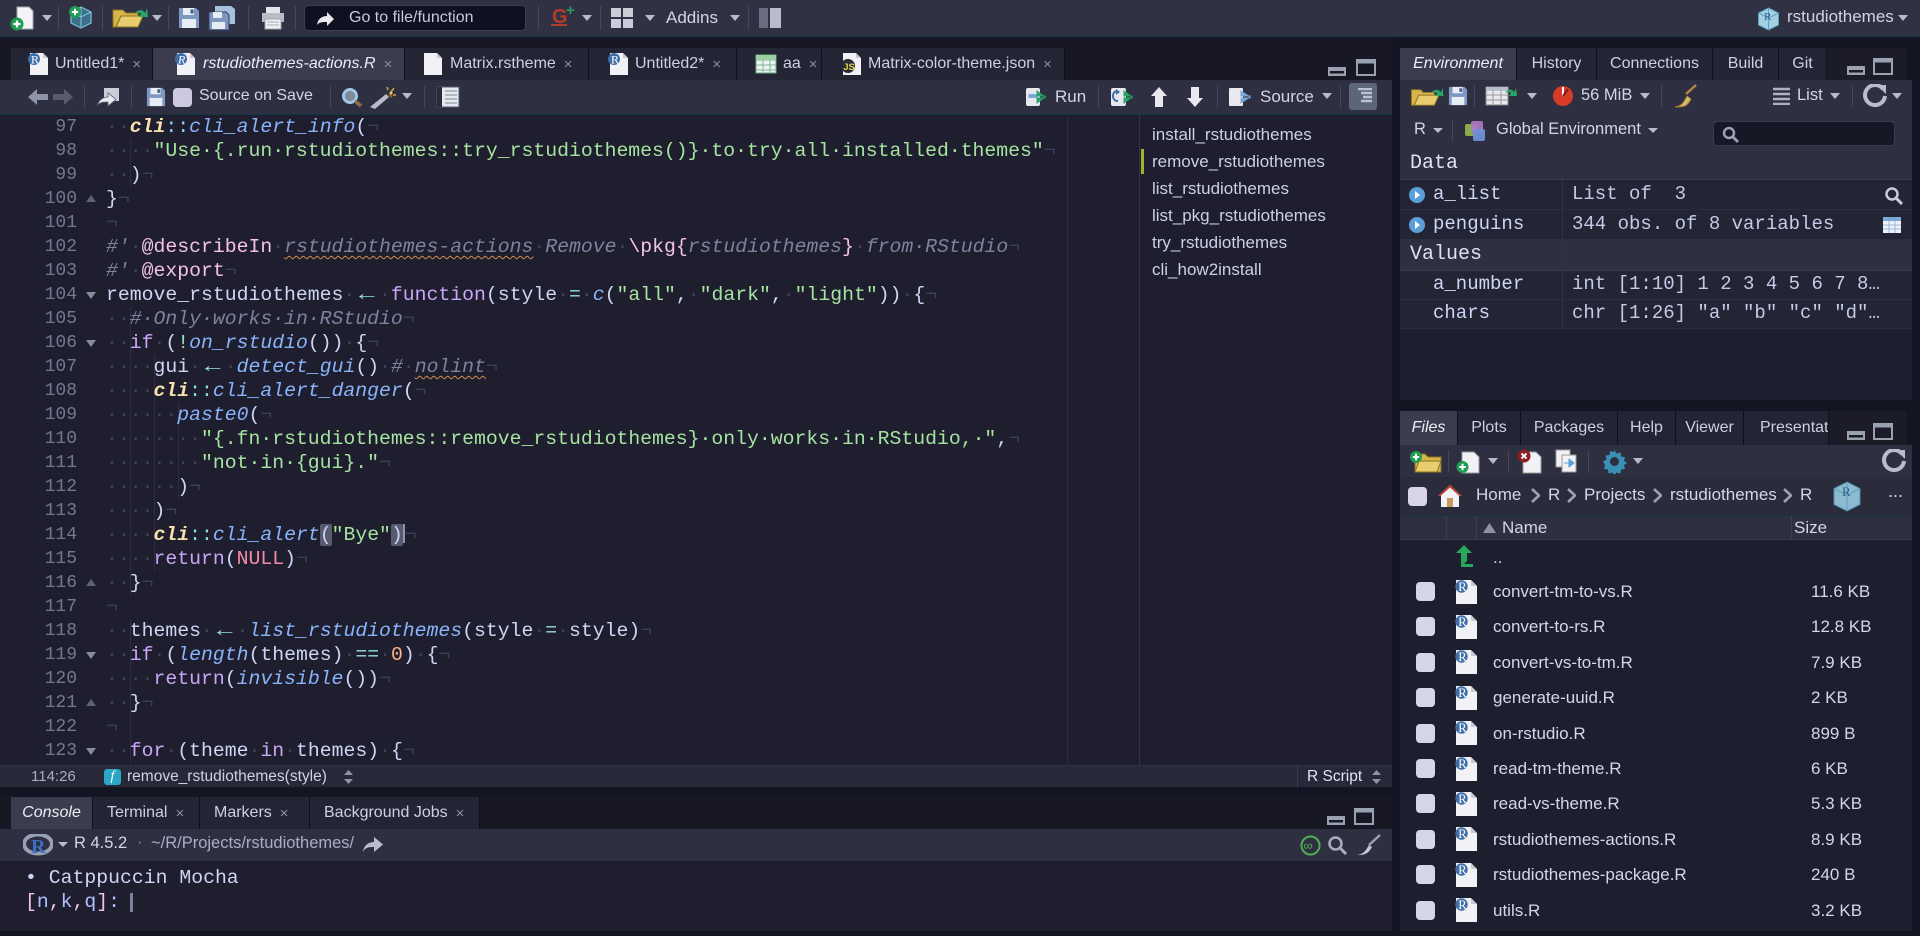  Describe the element at coordinates (849, 67) in the screenshot. I see `svg-text: JS` at that location.